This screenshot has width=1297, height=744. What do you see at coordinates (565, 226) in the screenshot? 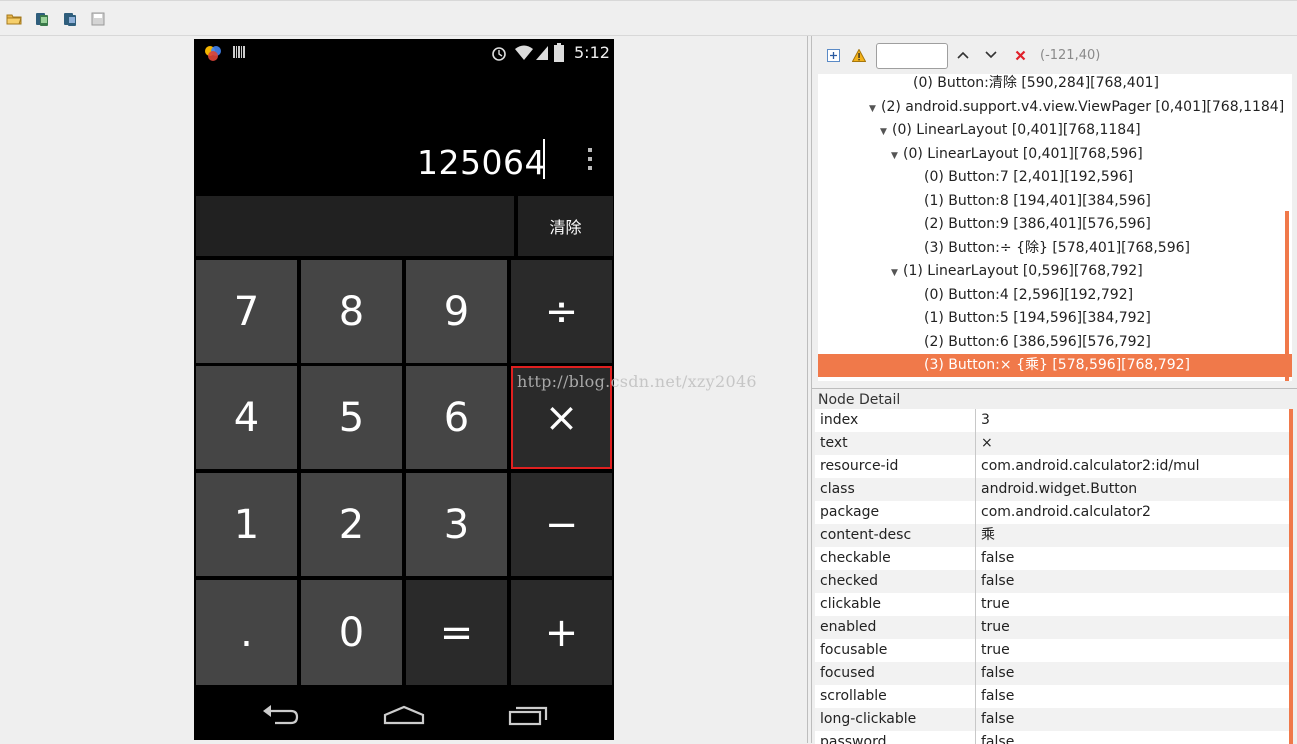
I see `clear-button: 清除` at bounding box center [565, 226].